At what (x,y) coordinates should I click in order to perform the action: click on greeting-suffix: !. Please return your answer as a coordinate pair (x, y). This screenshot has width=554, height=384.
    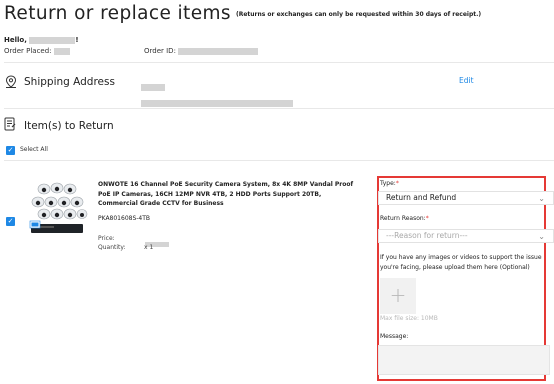
    Looking at the image, I should click on (77, 40).